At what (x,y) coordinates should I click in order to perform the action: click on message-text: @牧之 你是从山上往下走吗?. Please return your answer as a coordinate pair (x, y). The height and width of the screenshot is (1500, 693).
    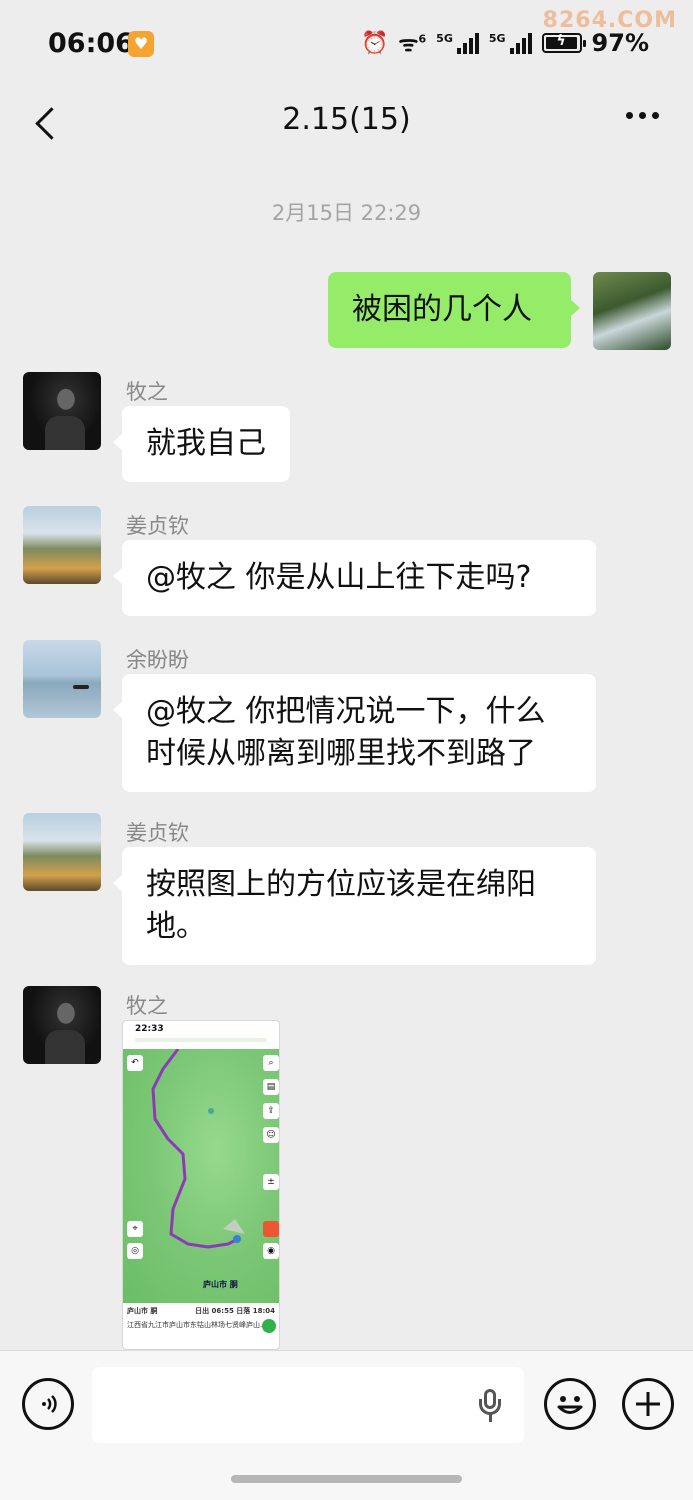
    Looking at the image, I should click on (339, 577).